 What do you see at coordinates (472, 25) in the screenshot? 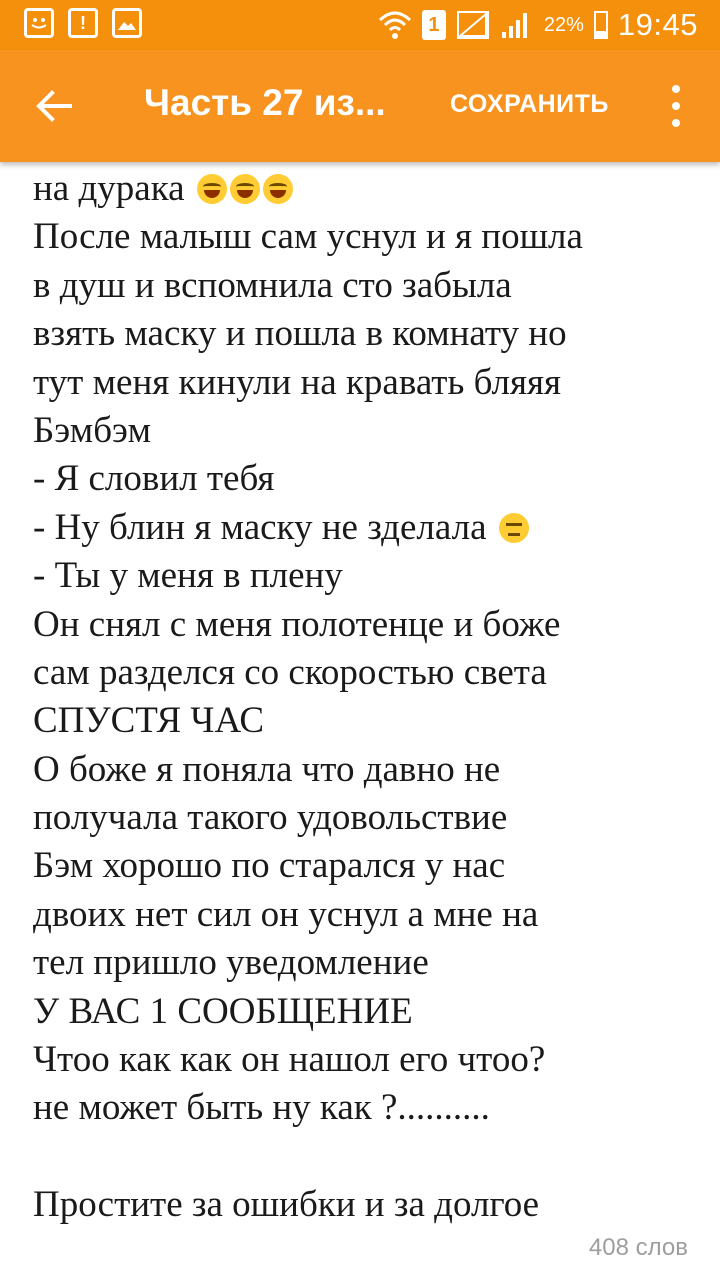
I see `signal-empty-icon` at bounding box center [472, 25].